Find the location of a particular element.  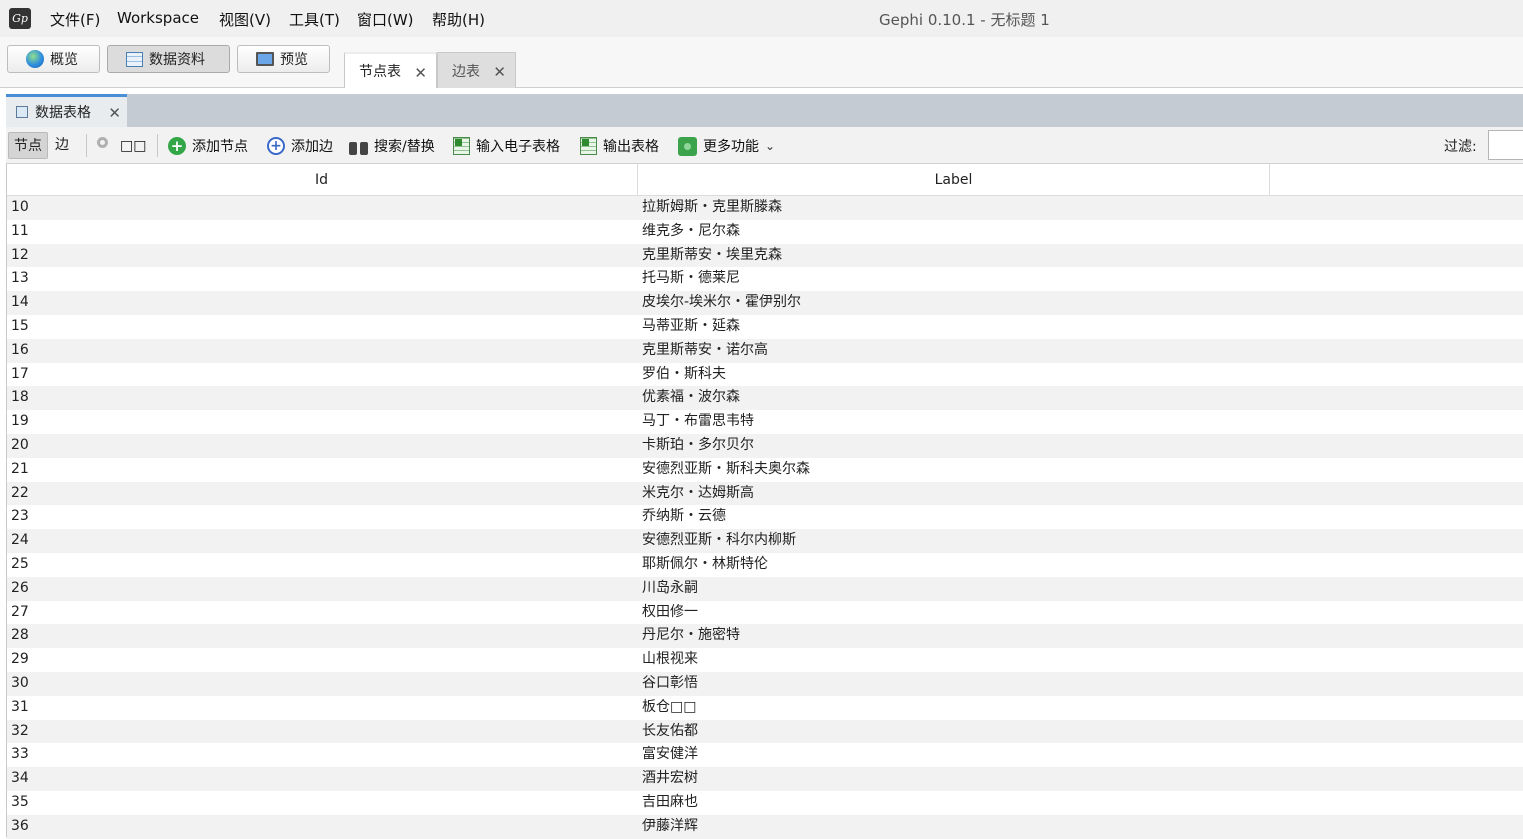

gear-icon is located at coordinates (102, 142).